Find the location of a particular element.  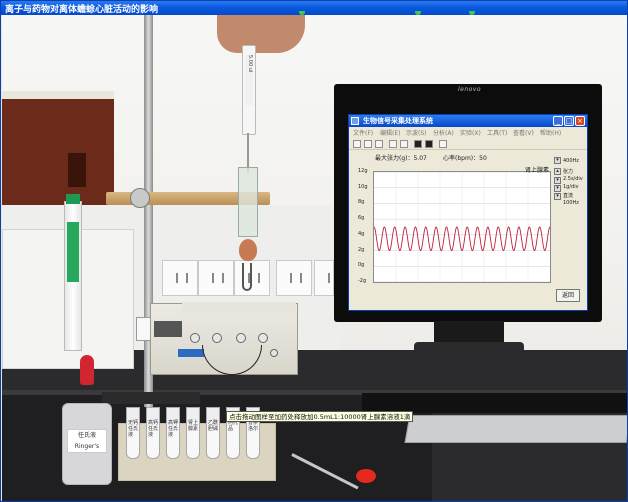

tension-plot is located at coordinates (462, 227).